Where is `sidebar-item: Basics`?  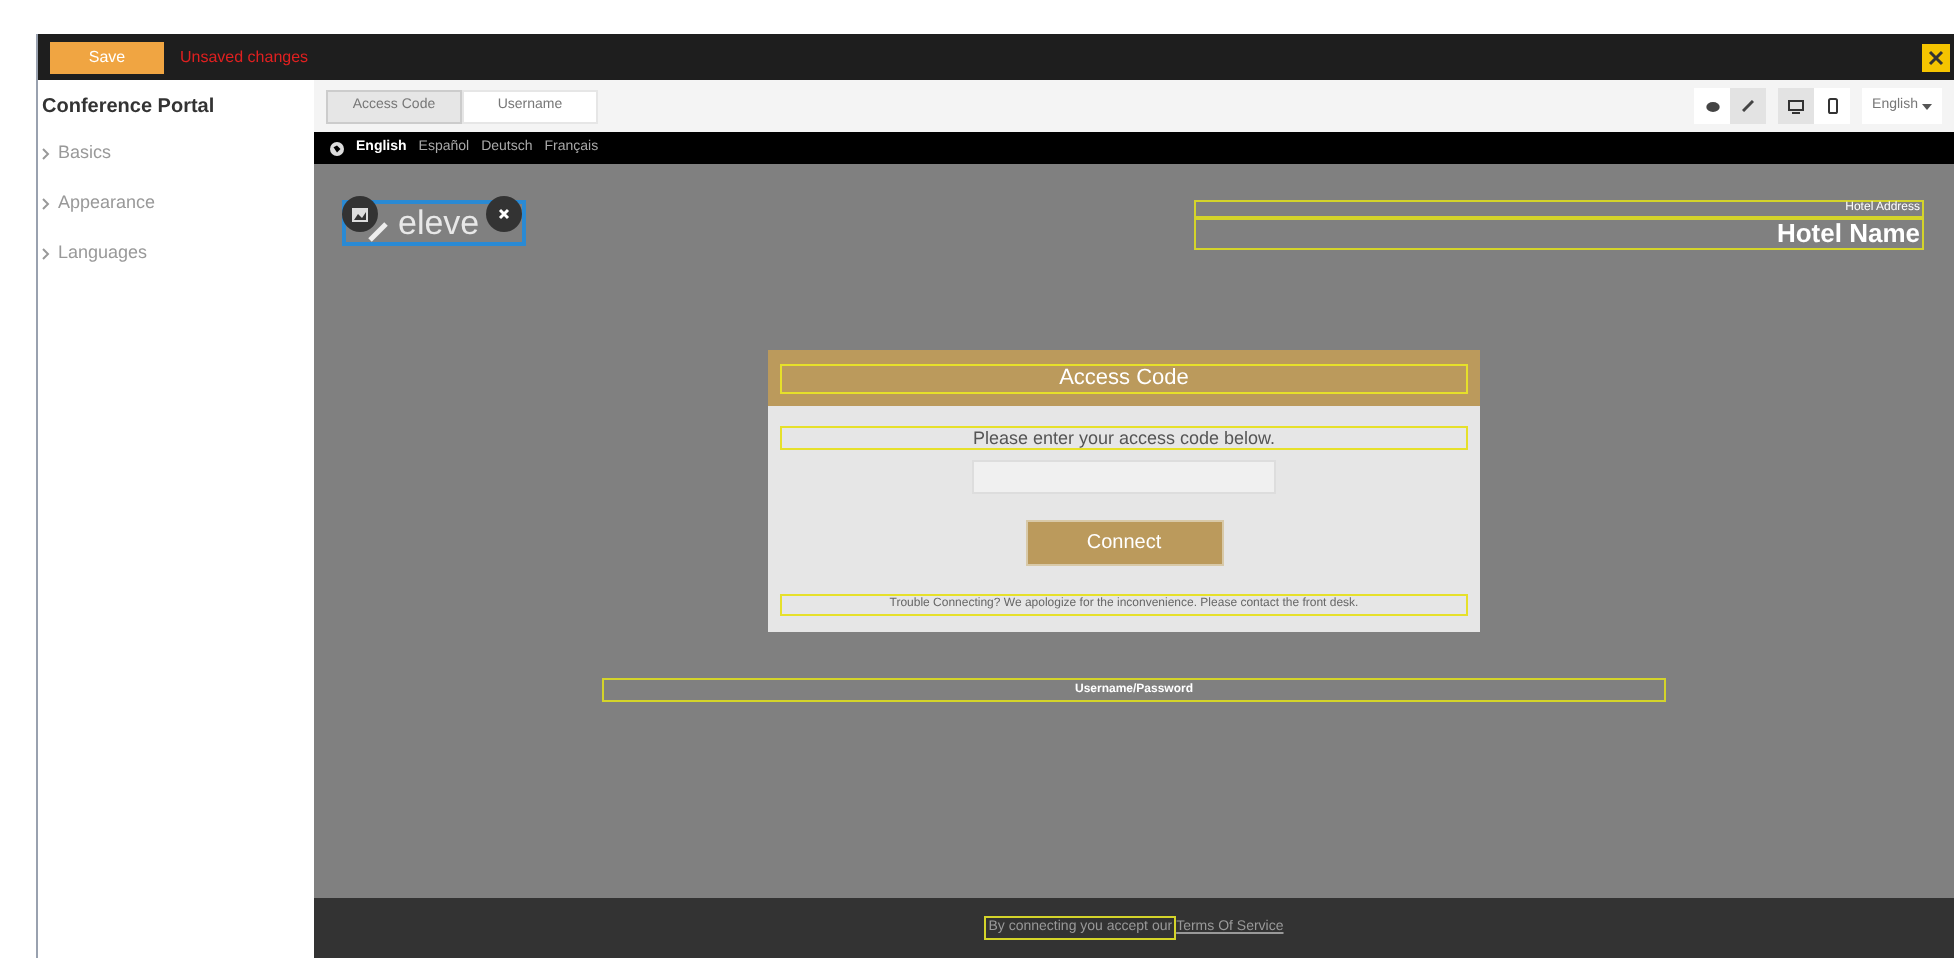
sidebar-item: Basics is located at coordinates (85, 153).